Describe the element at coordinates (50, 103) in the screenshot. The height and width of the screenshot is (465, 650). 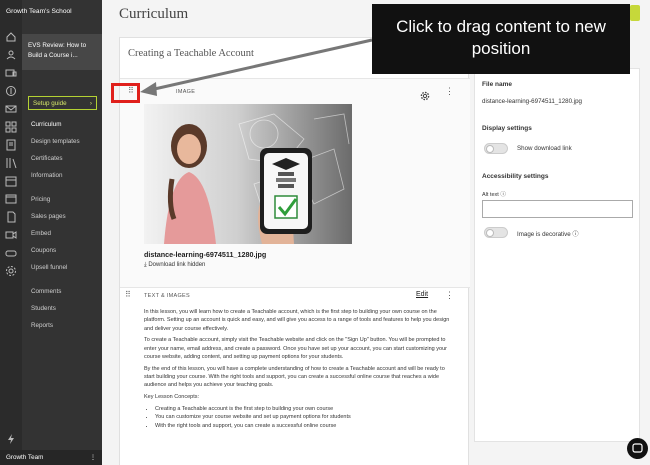
I see `setup-guide-label: Setup guide` at that location.